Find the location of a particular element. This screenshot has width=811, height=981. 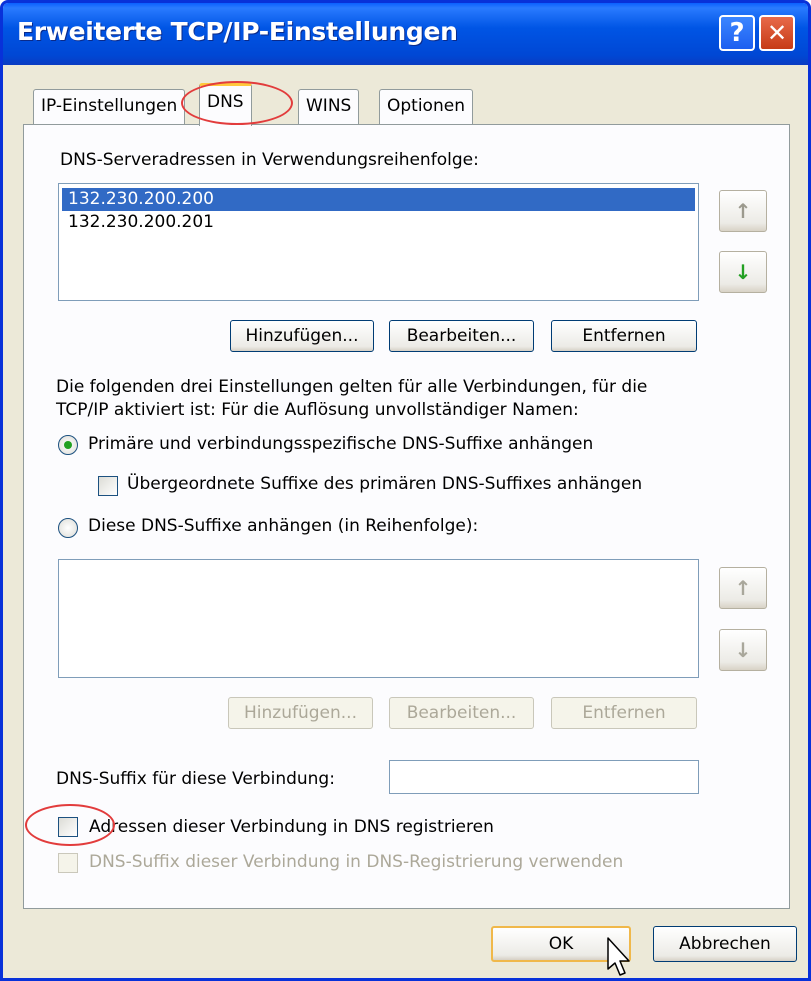

register-dns-checkbox is located at coordinates (68, 827).